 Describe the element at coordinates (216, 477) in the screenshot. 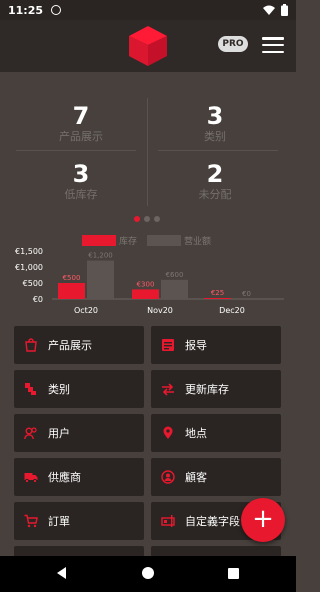

I see `menu-button-customers: 顧客` at that location.